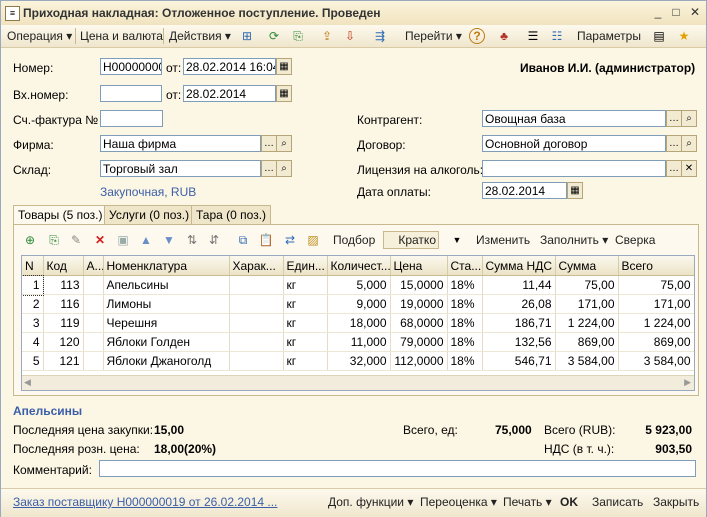 This screenshot has width=707, height=517. Describe the element at coordinates (519, 285) in the screenshot. I see `table-cell: 11,44` at that location.